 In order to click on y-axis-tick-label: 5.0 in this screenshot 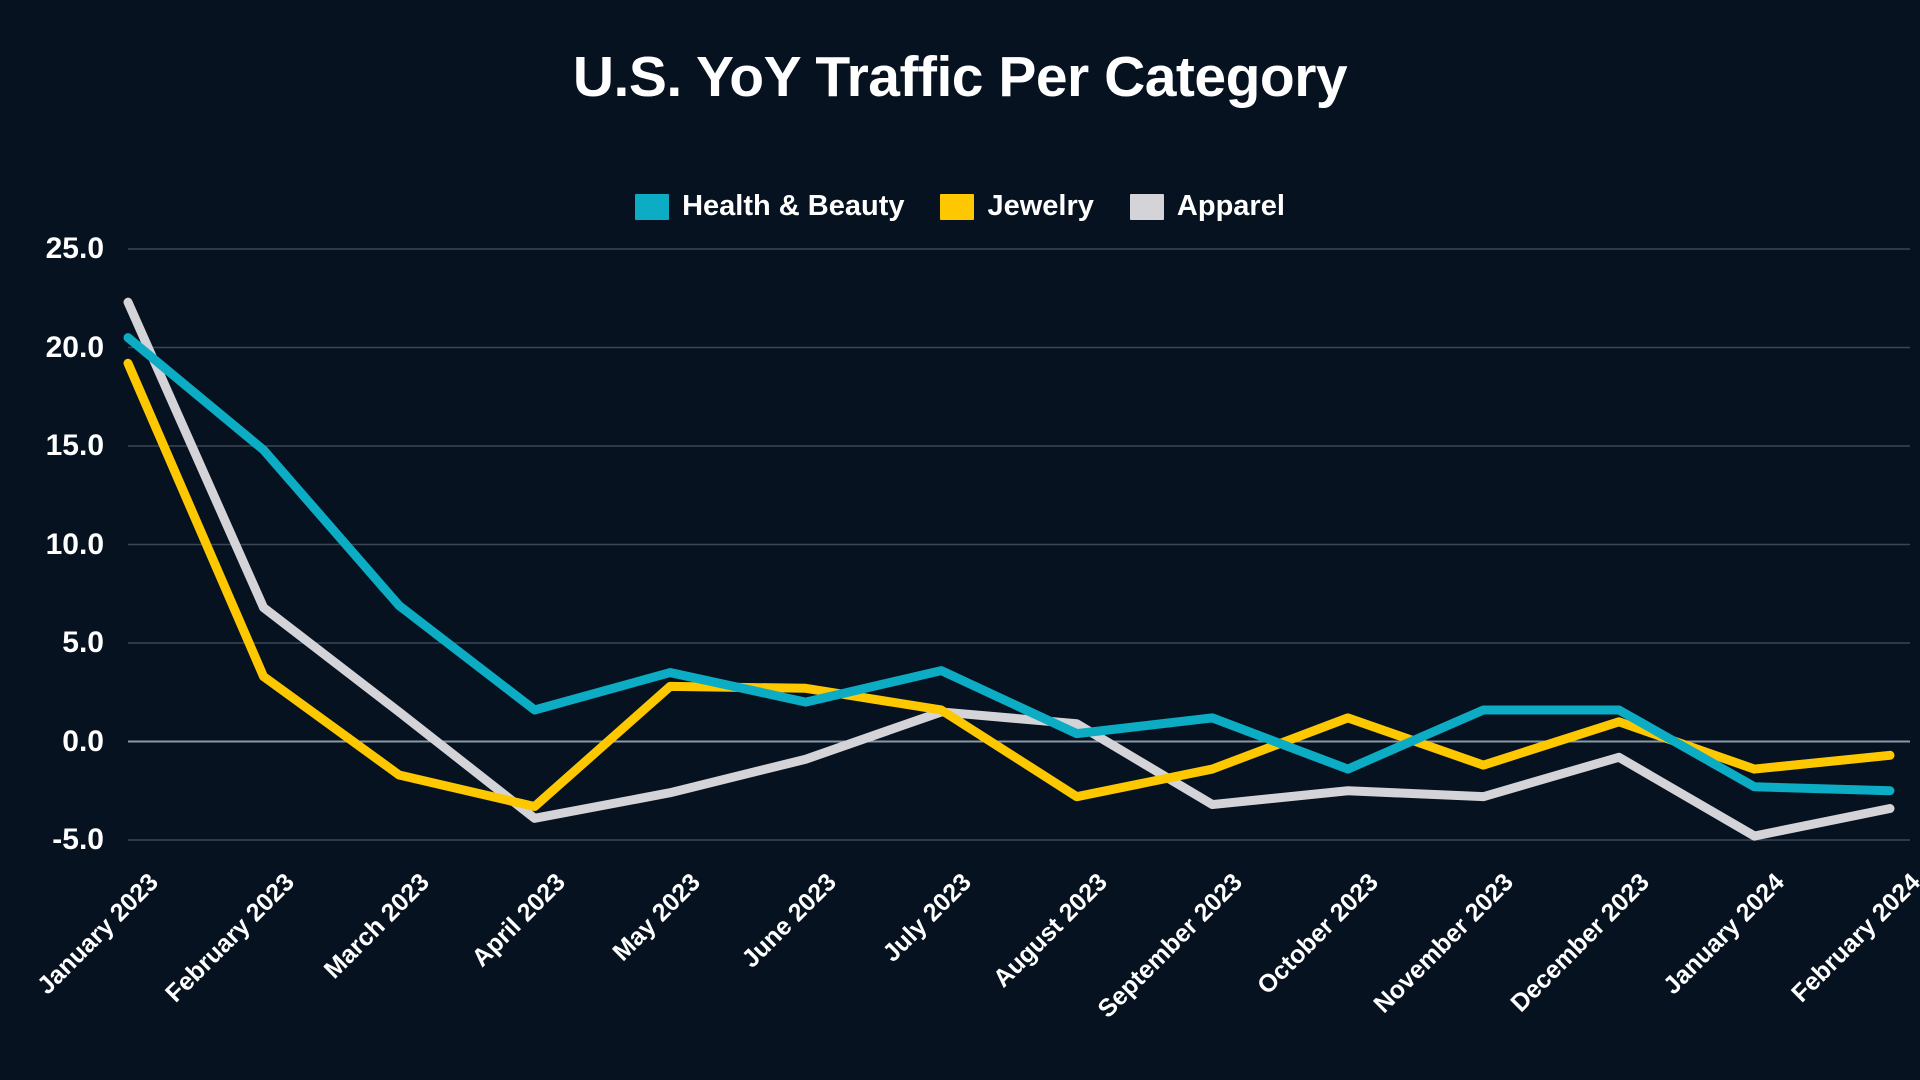, I will do `click(83, 642)`.